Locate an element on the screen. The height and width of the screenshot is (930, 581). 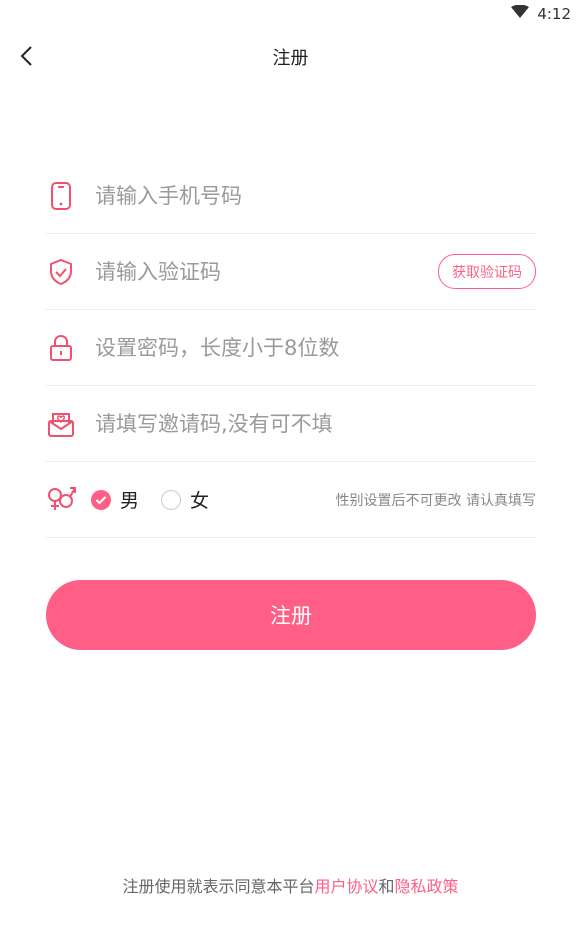
lock-icon is located at coordinates (61, 348).